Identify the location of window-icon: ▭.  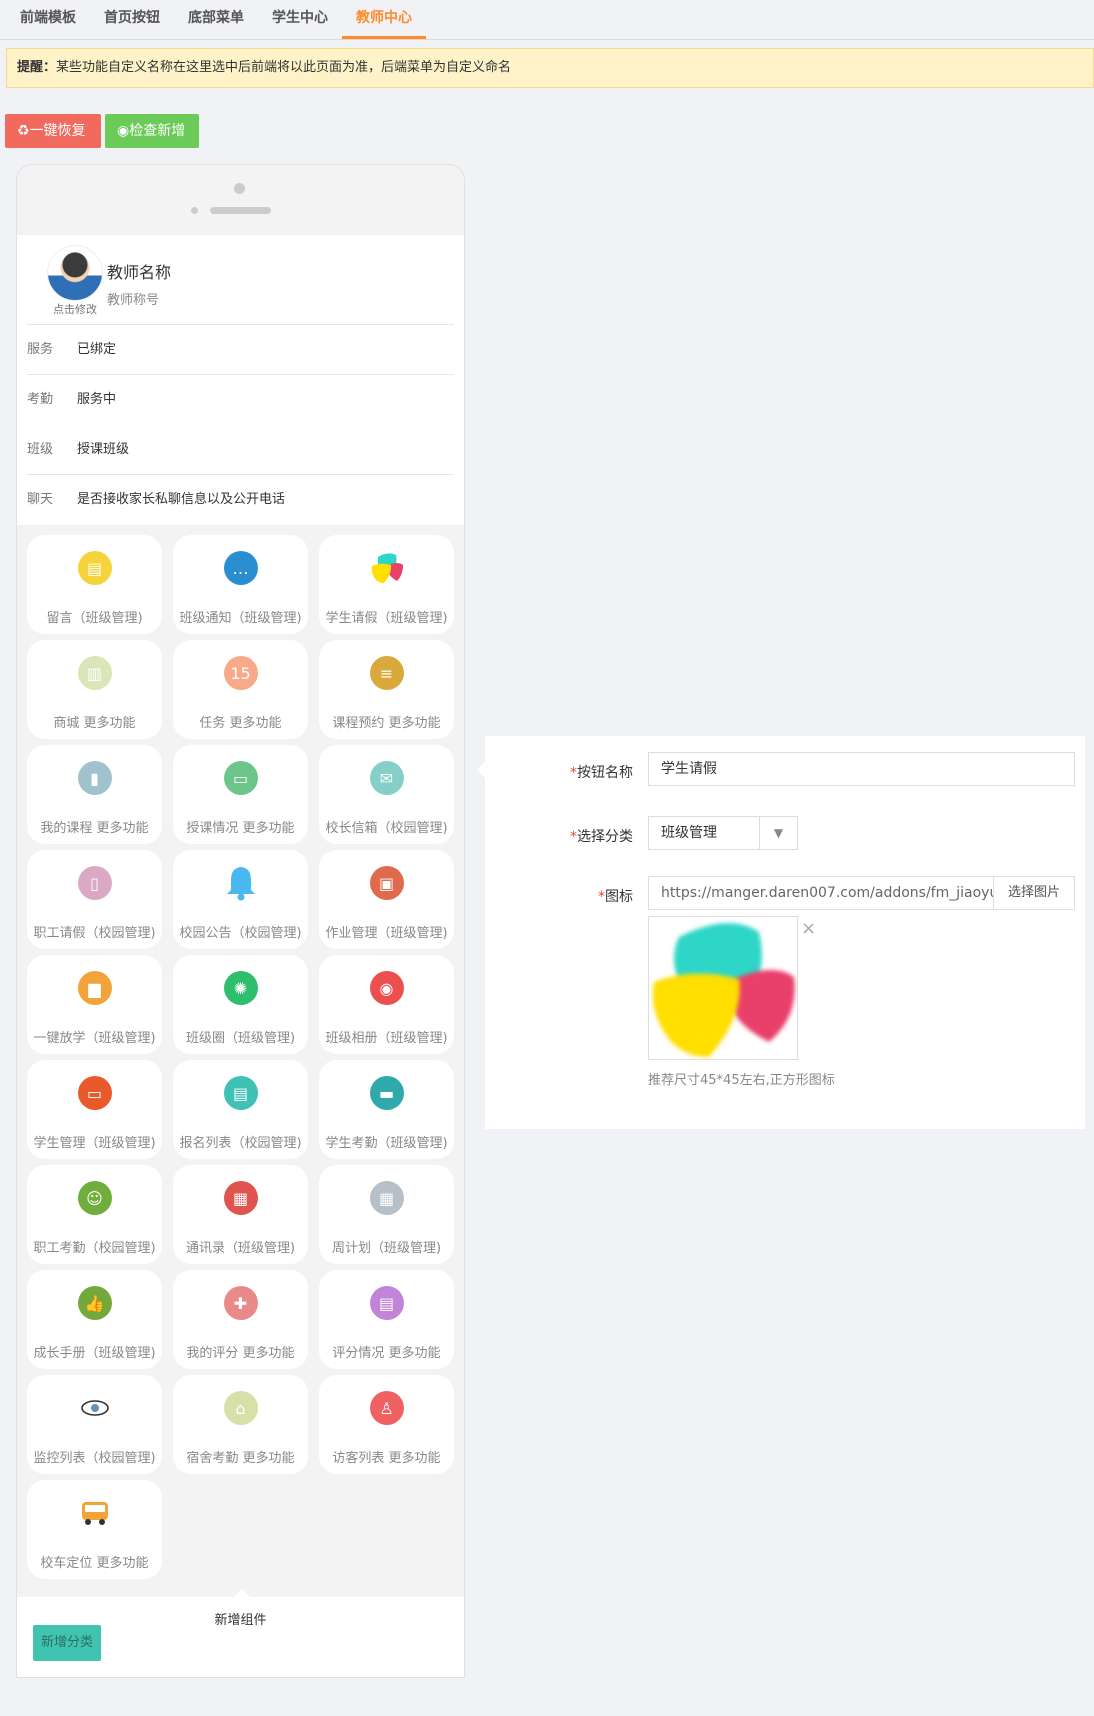
(240, 778).